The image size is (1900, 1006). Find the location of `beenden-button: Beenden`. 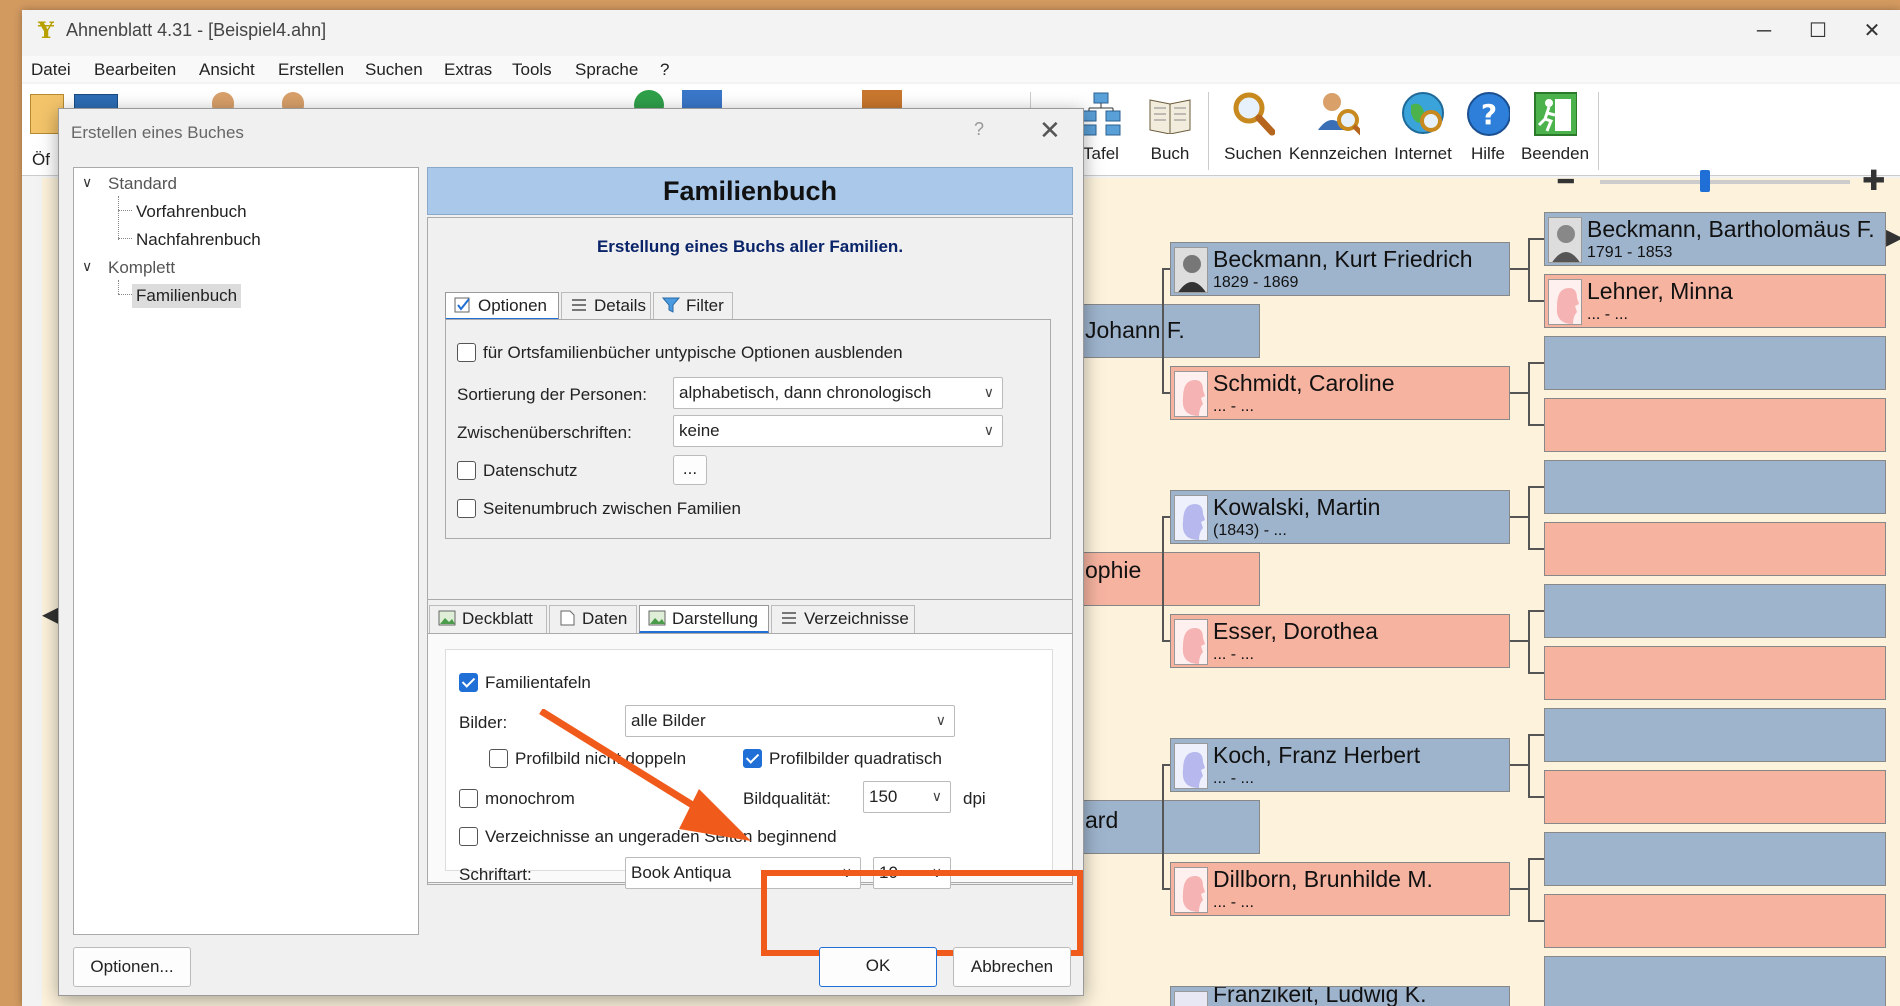

beenden-button: Beenden is located at coordinates (1555, 131).